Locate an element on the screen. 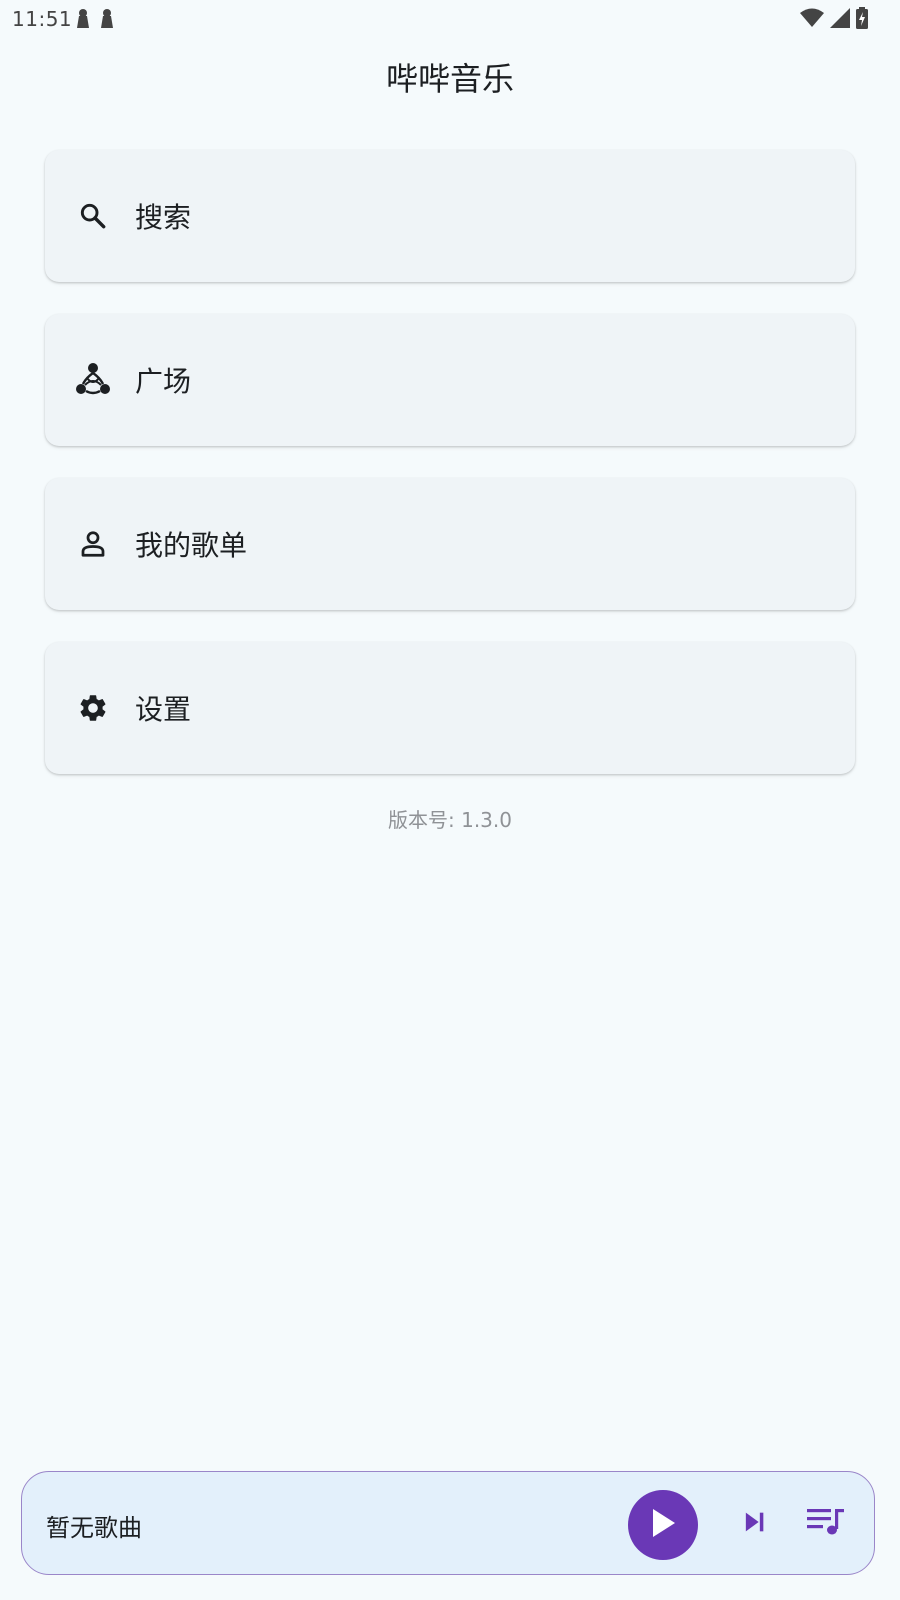 The height and width of the screenshot is (1600, 900). play-icon is located at coordinates (663, 1525).